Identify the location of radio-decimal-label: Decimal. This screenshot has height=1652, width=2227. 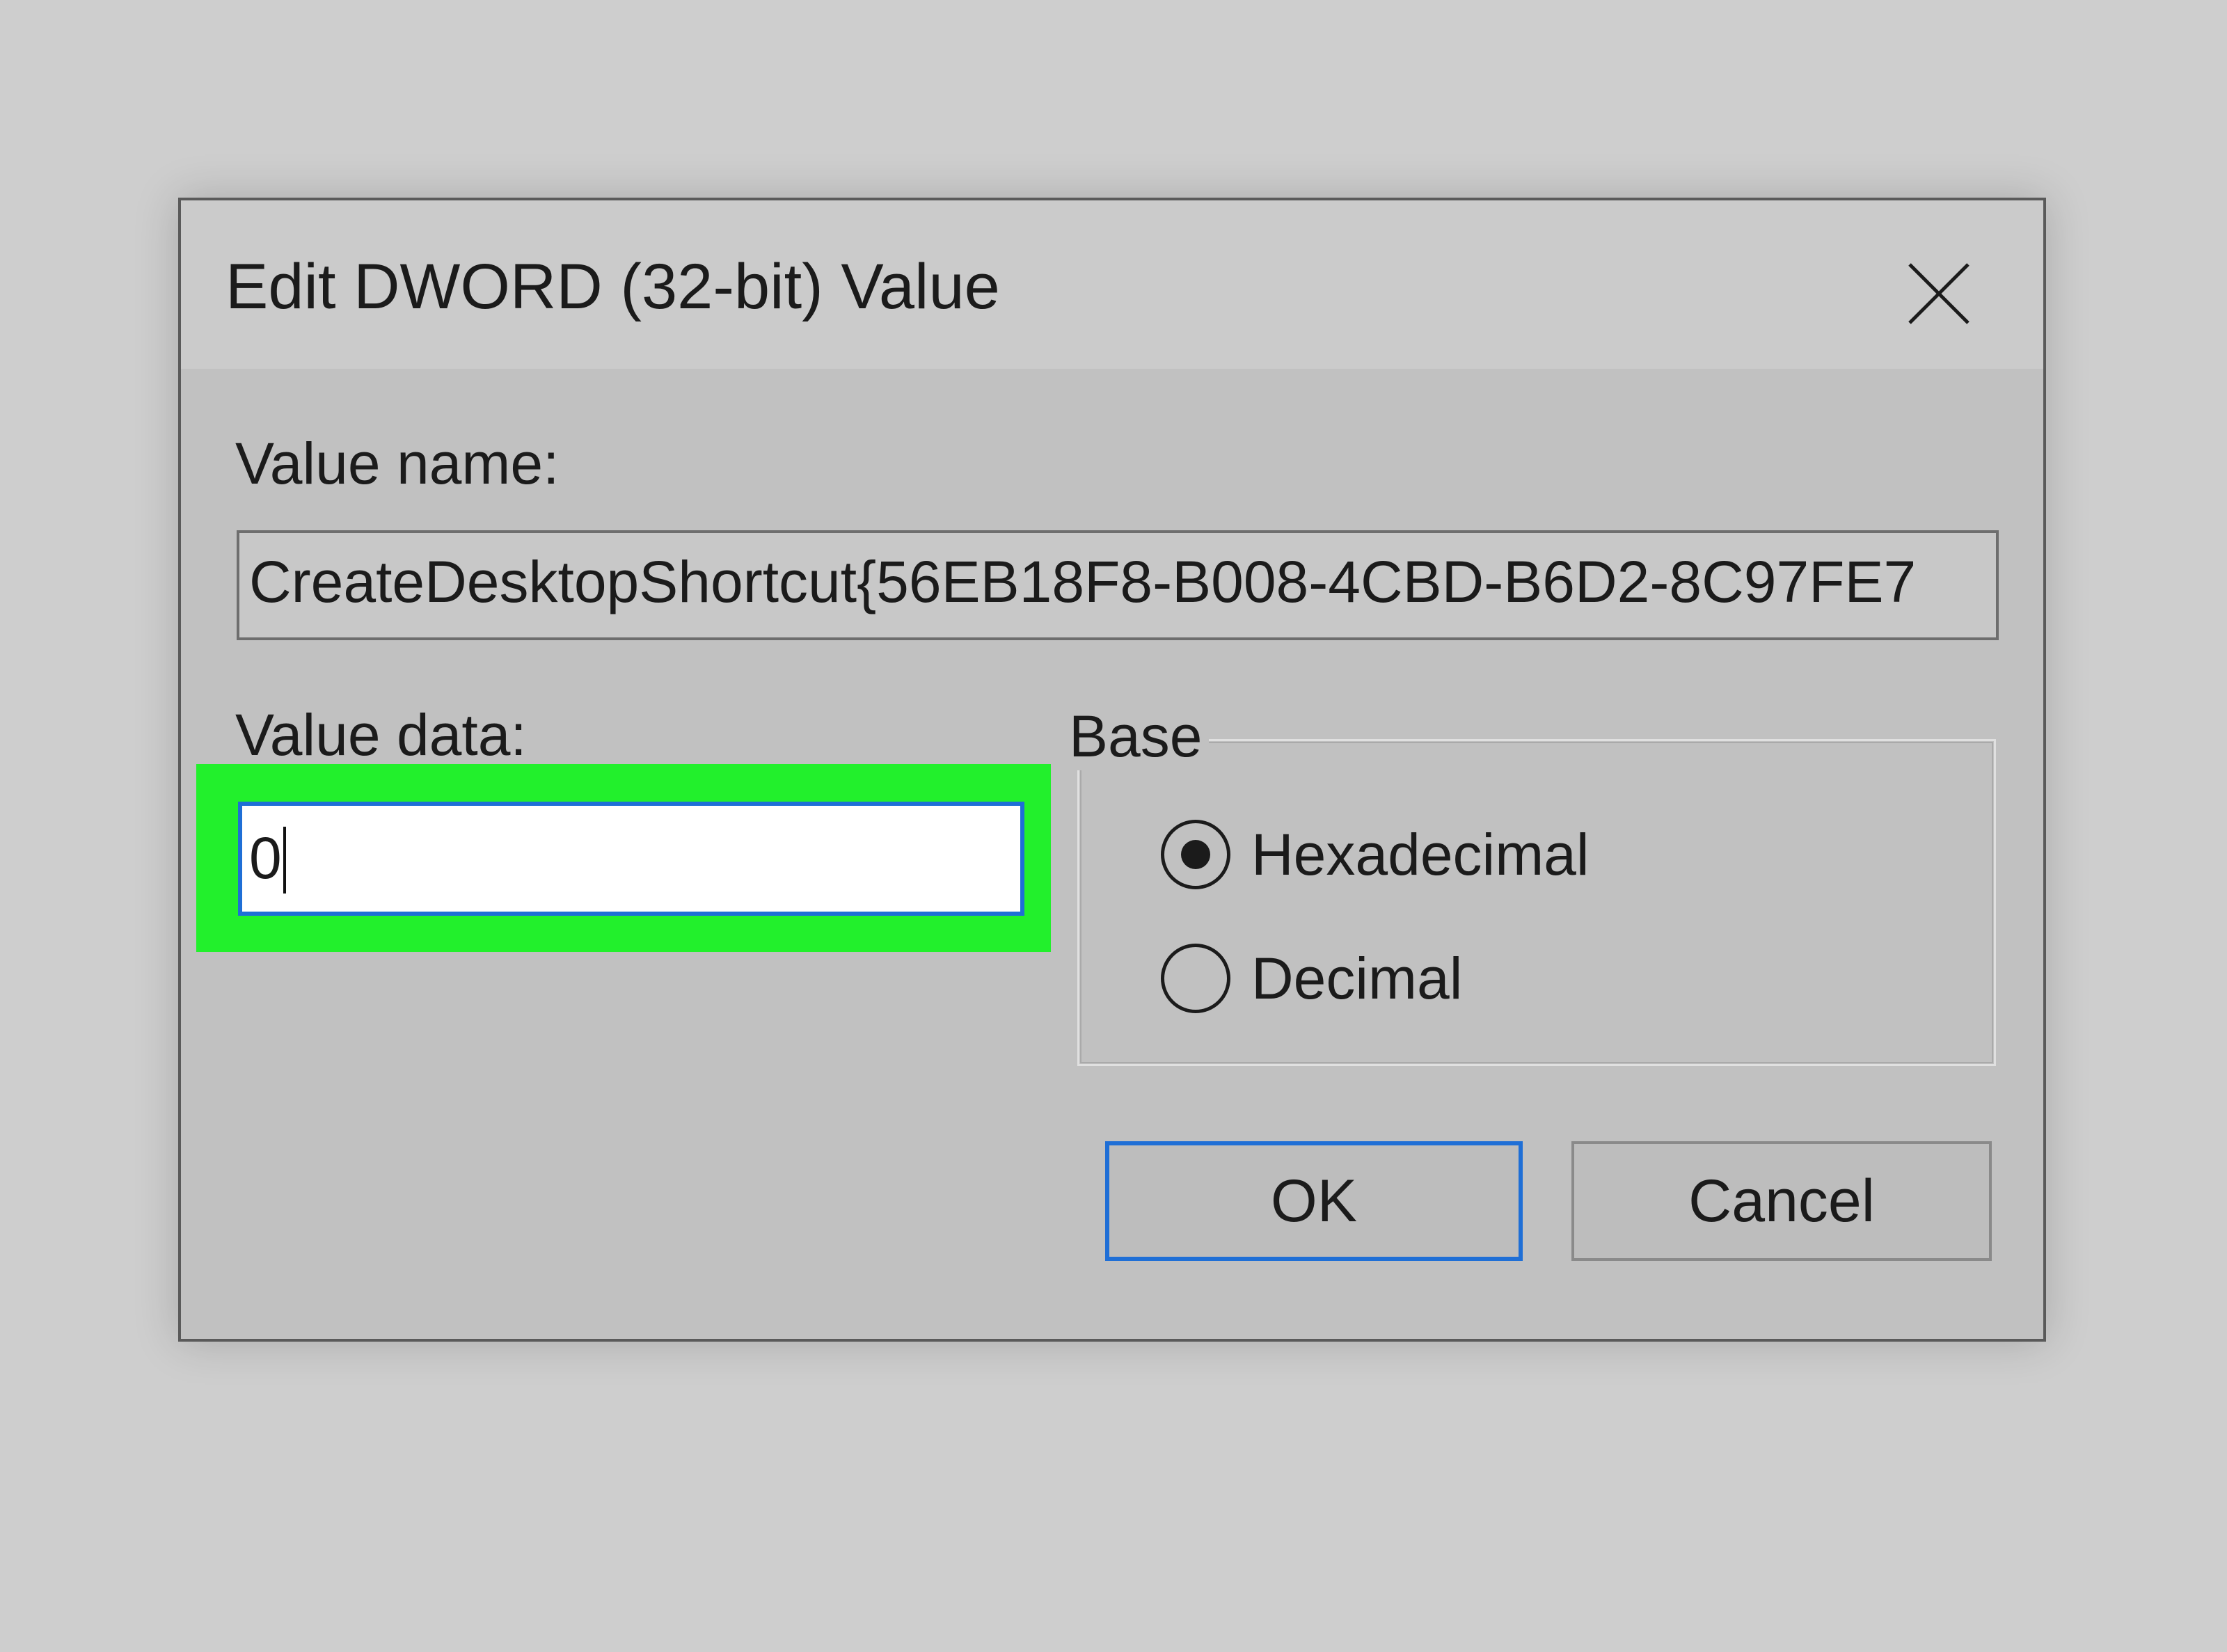
(1357, 978).